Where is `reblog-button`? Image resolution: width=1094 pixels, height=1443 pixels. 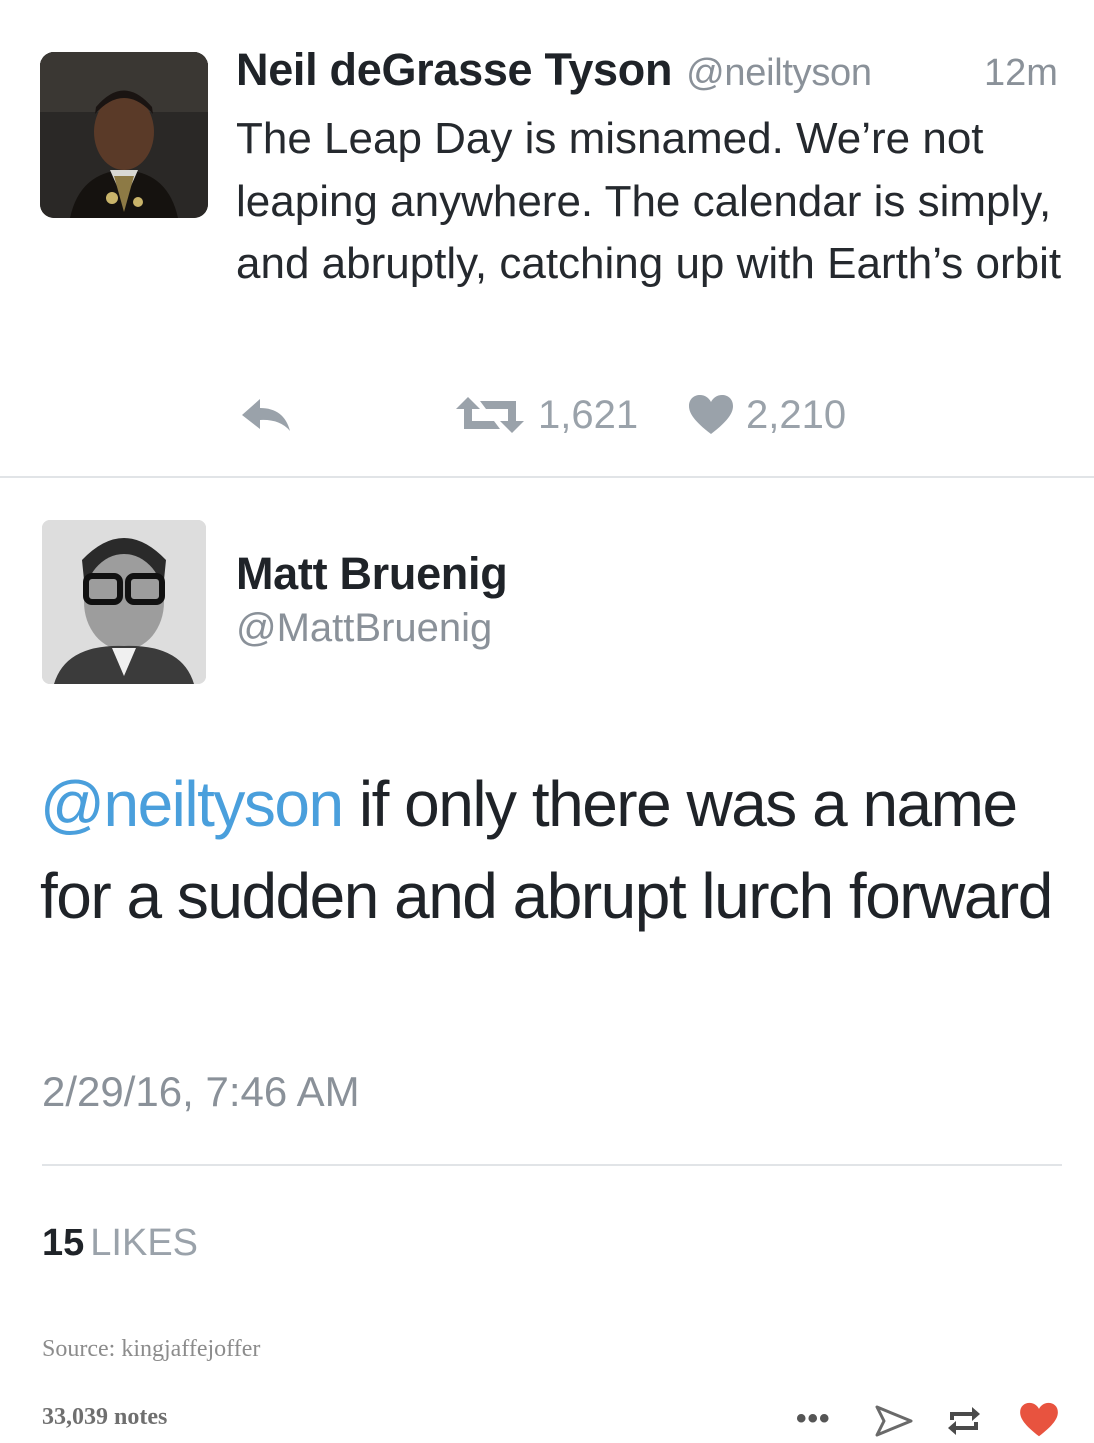
reblog-button is located at coordinates (964, 1423).